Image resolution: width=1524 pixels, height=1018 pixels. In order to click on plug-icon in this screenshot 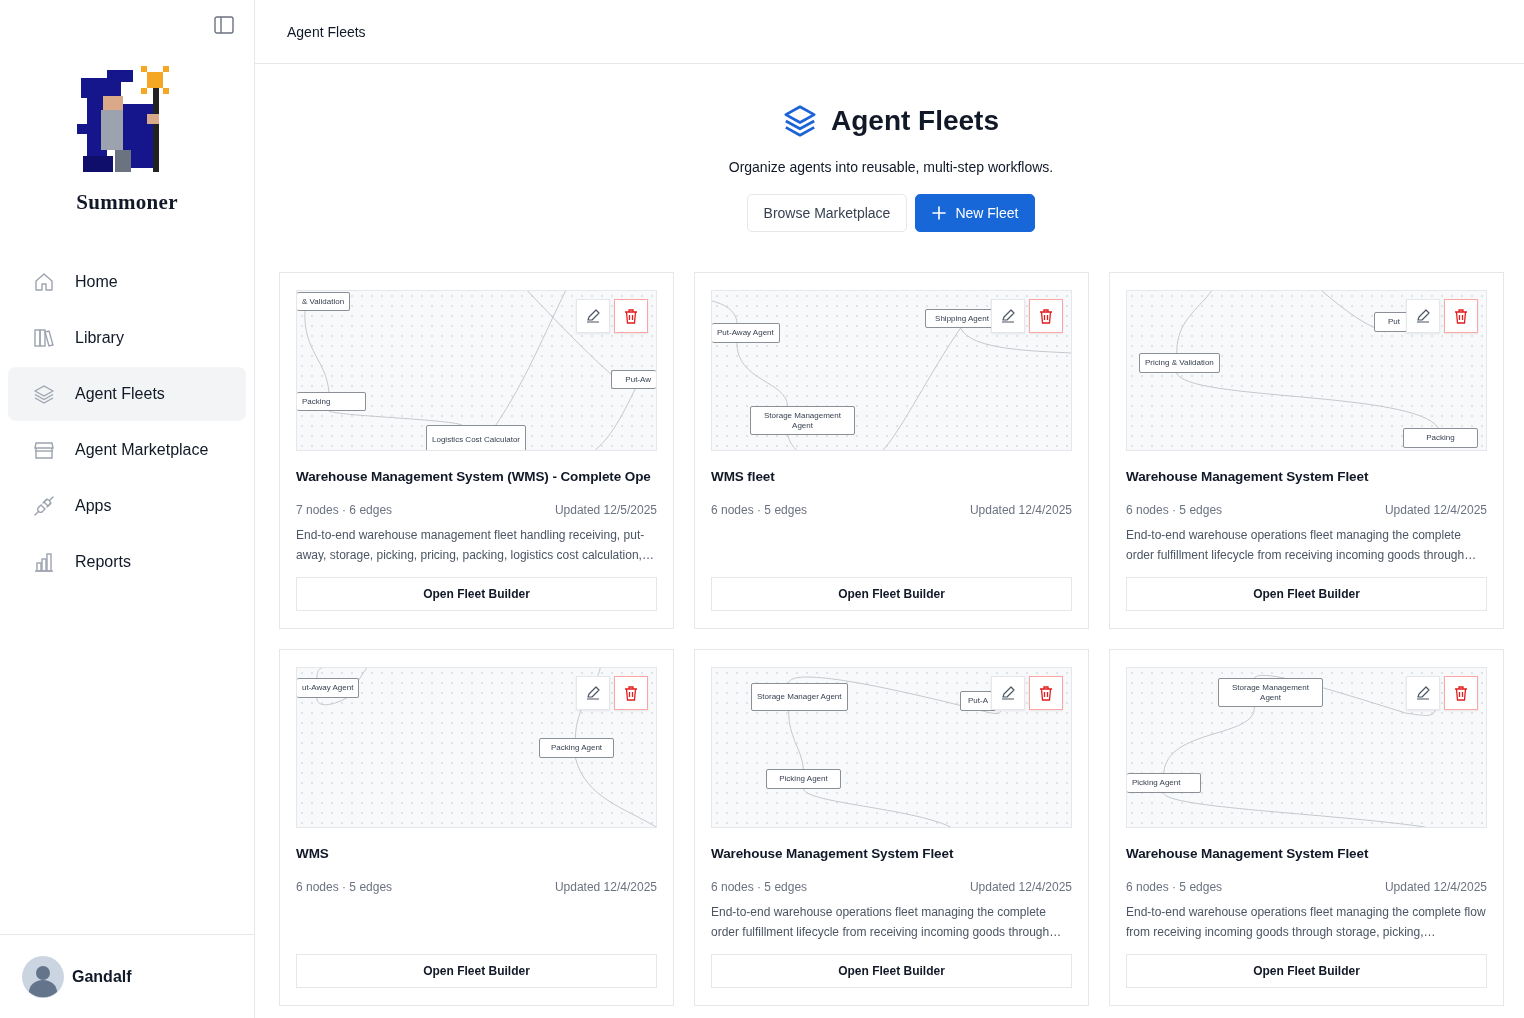, I will do `click(44, 506)`.